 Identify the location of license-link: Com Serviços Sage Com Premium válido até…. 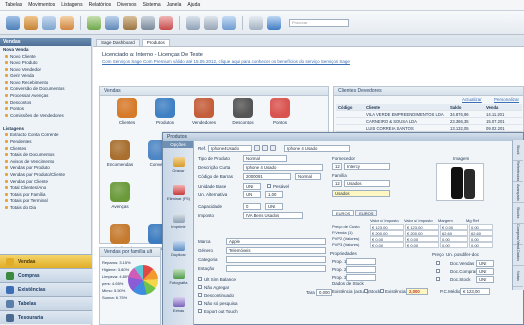
(226, 61).